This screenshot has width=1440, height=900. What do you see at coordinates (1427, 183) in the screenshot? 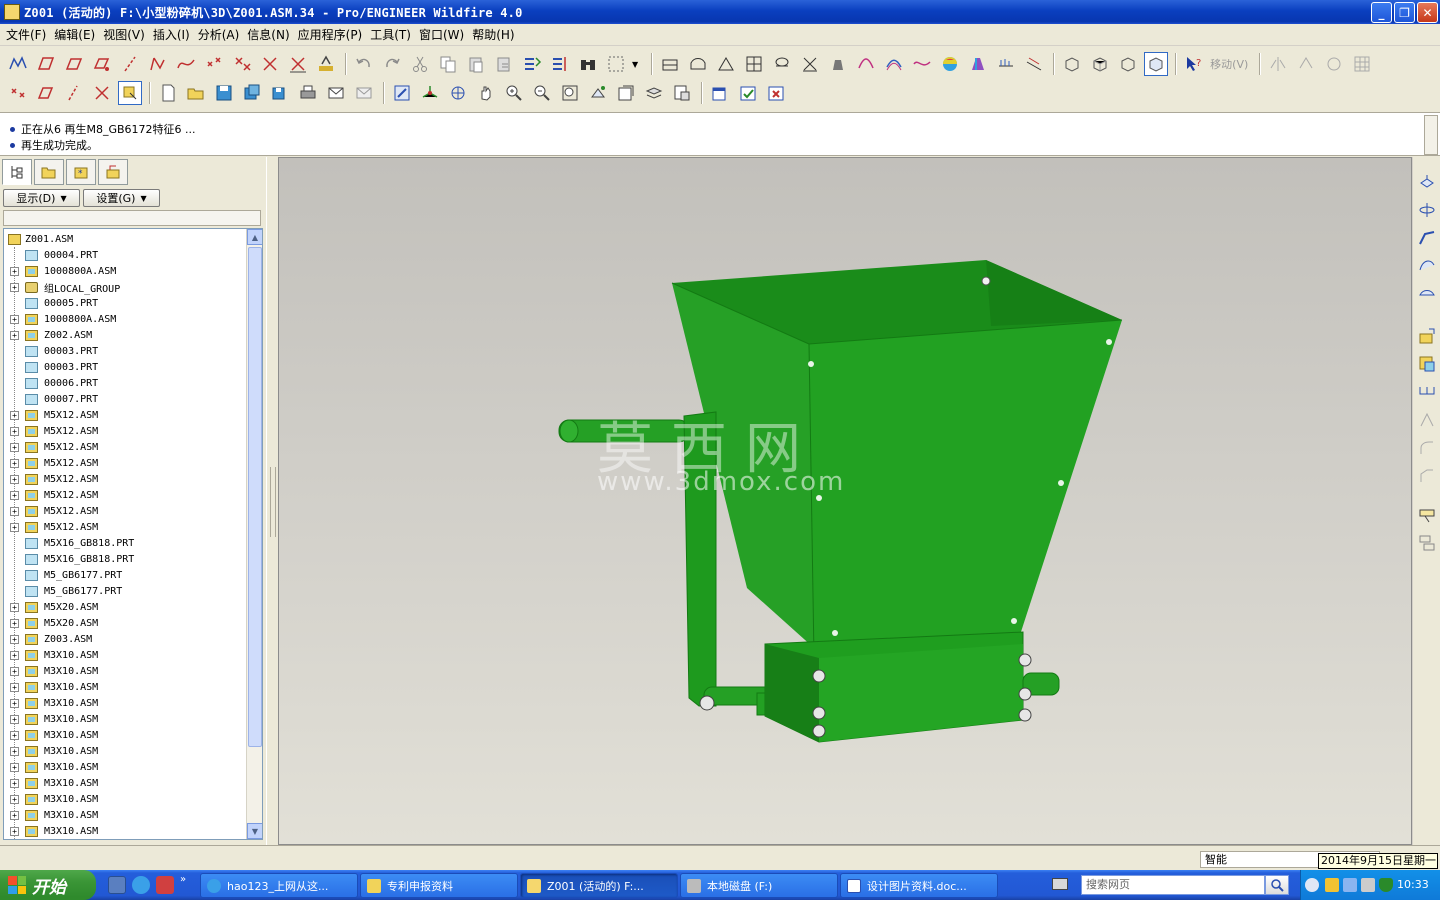
I see `extrude-button` at bounding box center [1427, 183].